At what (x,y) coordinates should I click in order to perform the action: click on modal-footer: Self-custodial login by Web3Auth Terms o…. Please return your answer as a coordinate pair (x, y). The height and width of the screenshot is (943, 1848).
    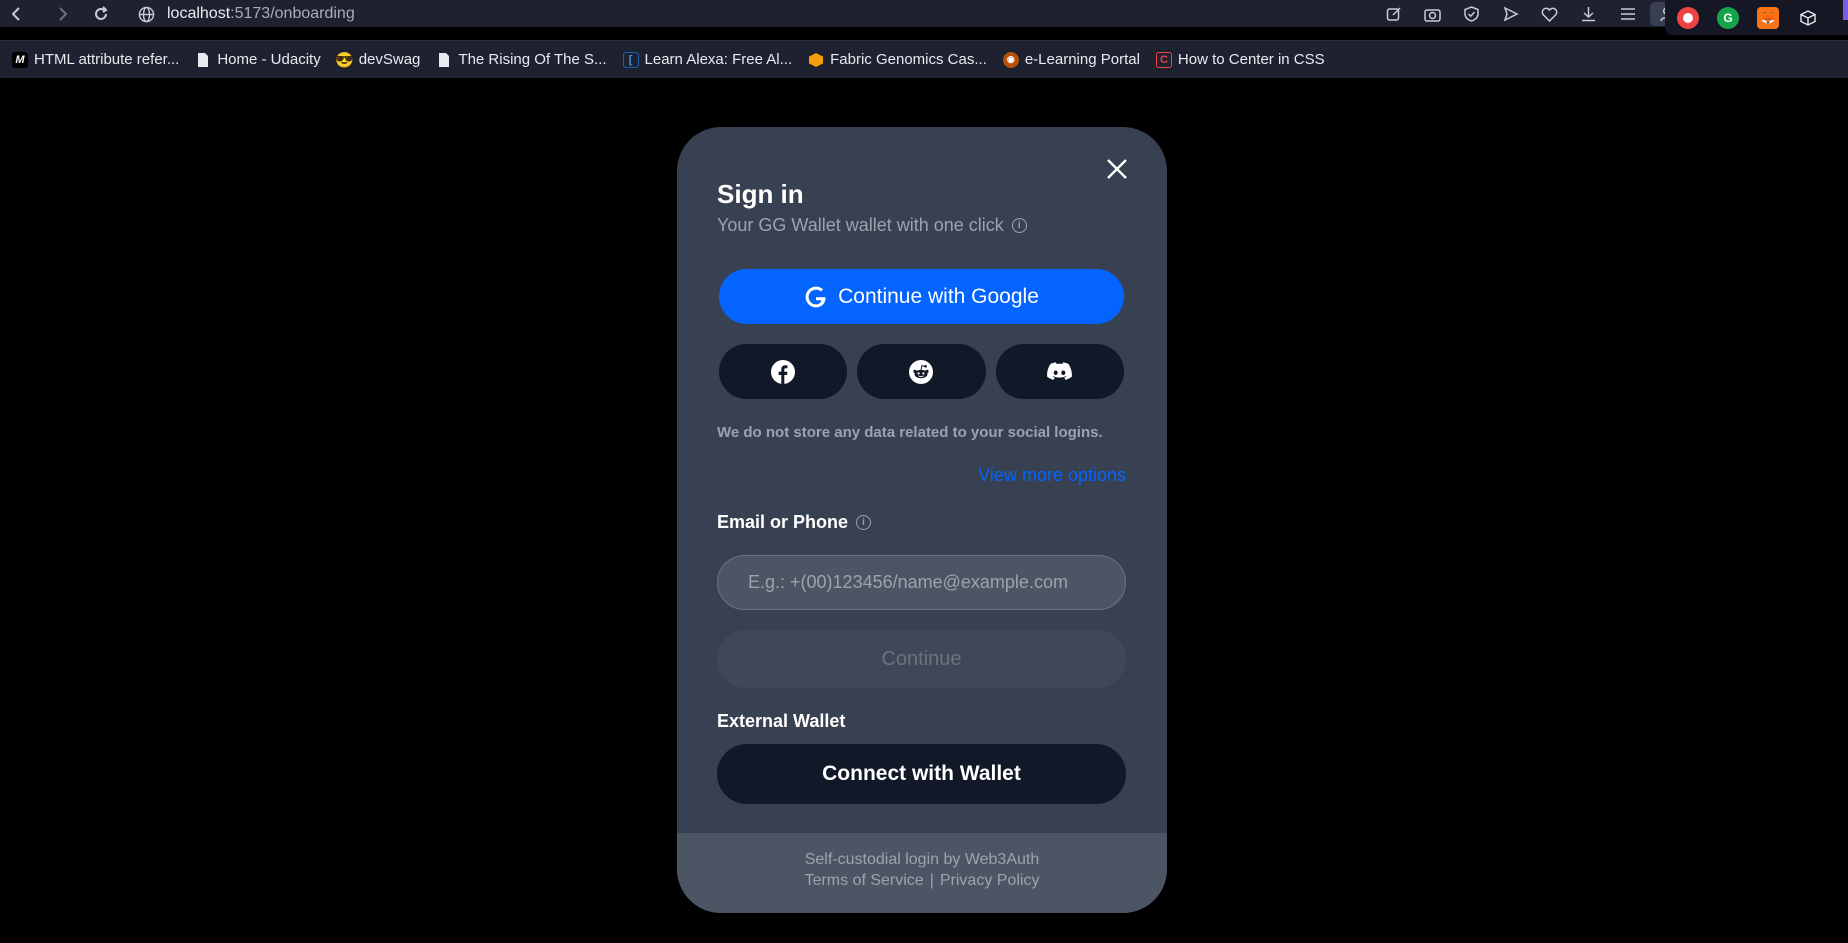
    Looking at the image, I should click on (922, 873).